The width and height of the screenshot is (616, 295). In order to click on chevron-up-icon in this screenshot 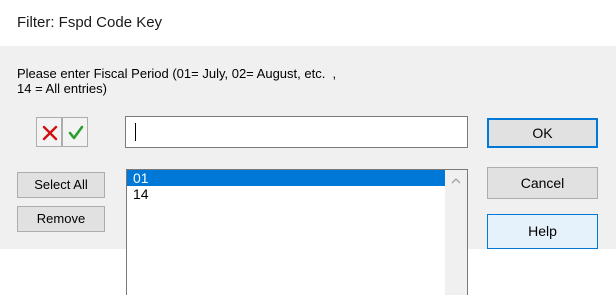, I will do `click(456, 181)`.